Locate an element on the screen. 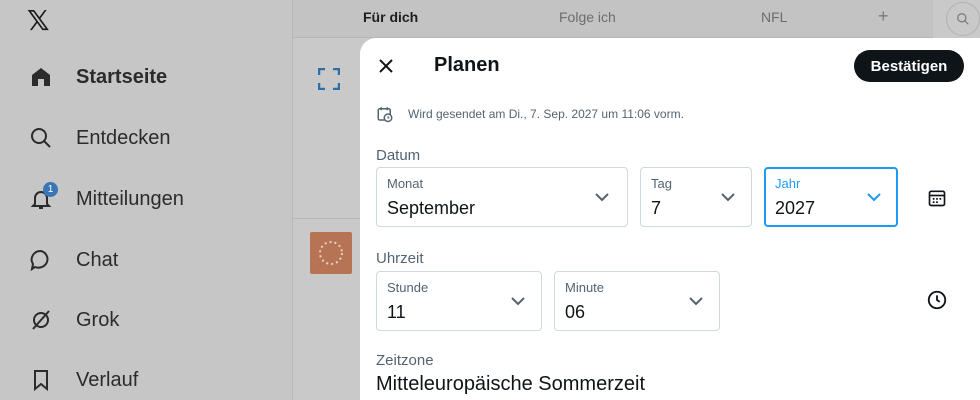  dialog-title: Planen is located at coordinates (467, 65).